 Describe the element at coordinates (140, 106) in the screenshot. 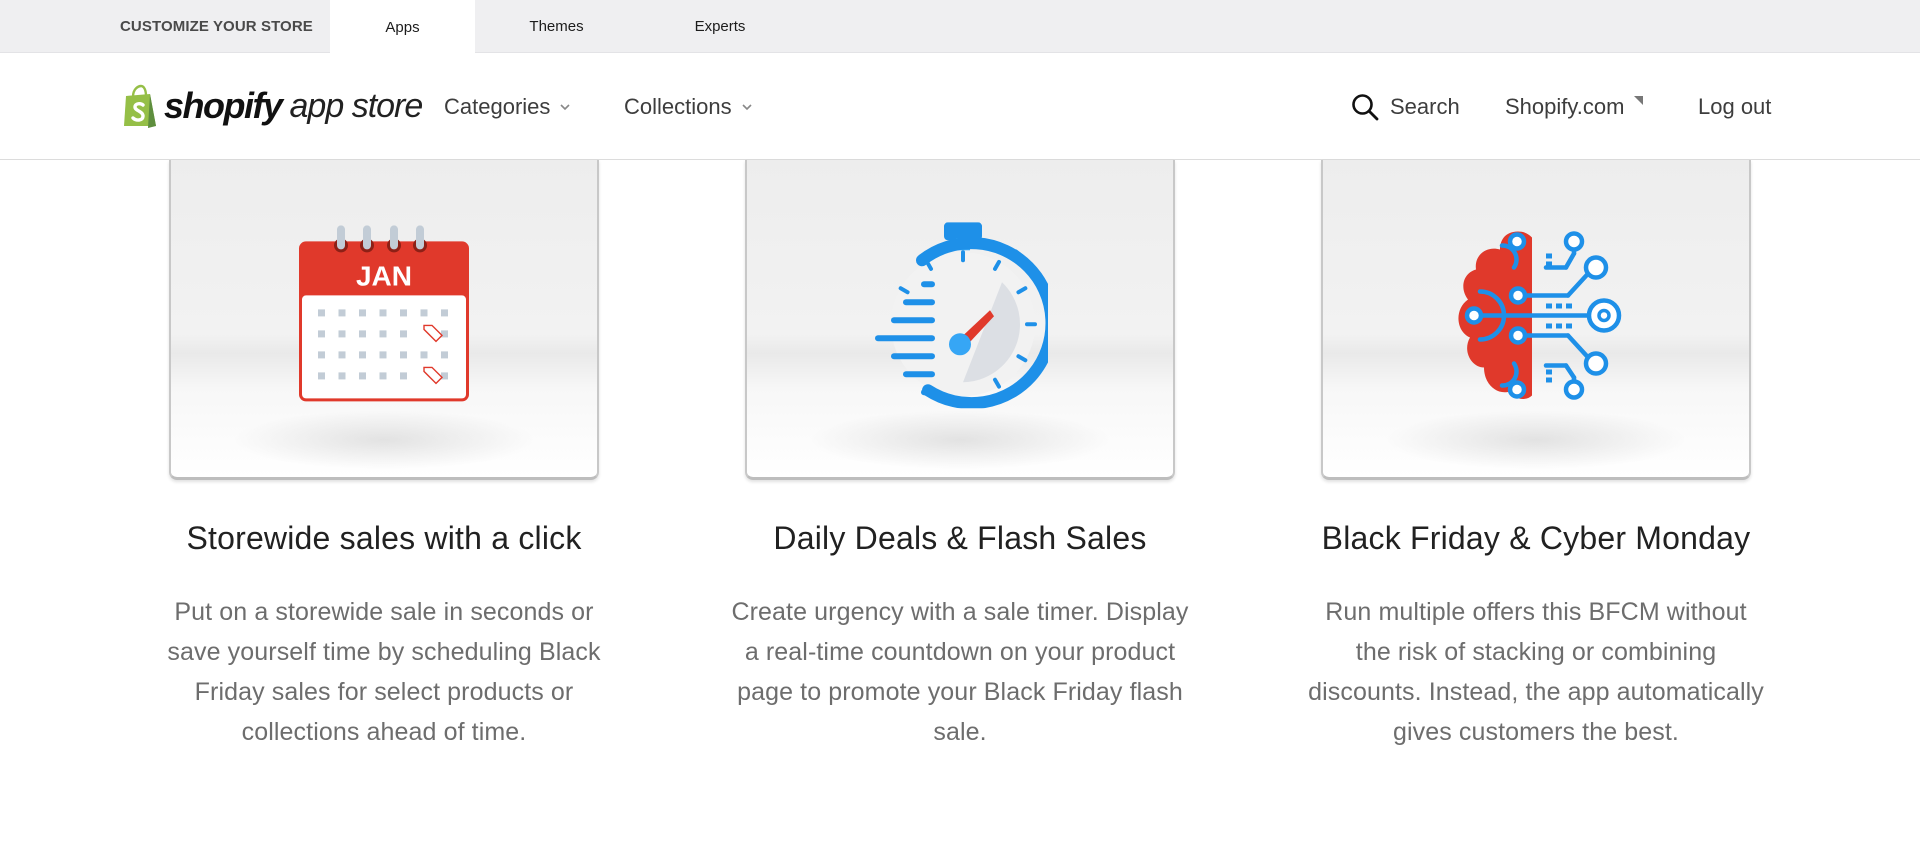

I see `shopify-bag-icon` at that location.